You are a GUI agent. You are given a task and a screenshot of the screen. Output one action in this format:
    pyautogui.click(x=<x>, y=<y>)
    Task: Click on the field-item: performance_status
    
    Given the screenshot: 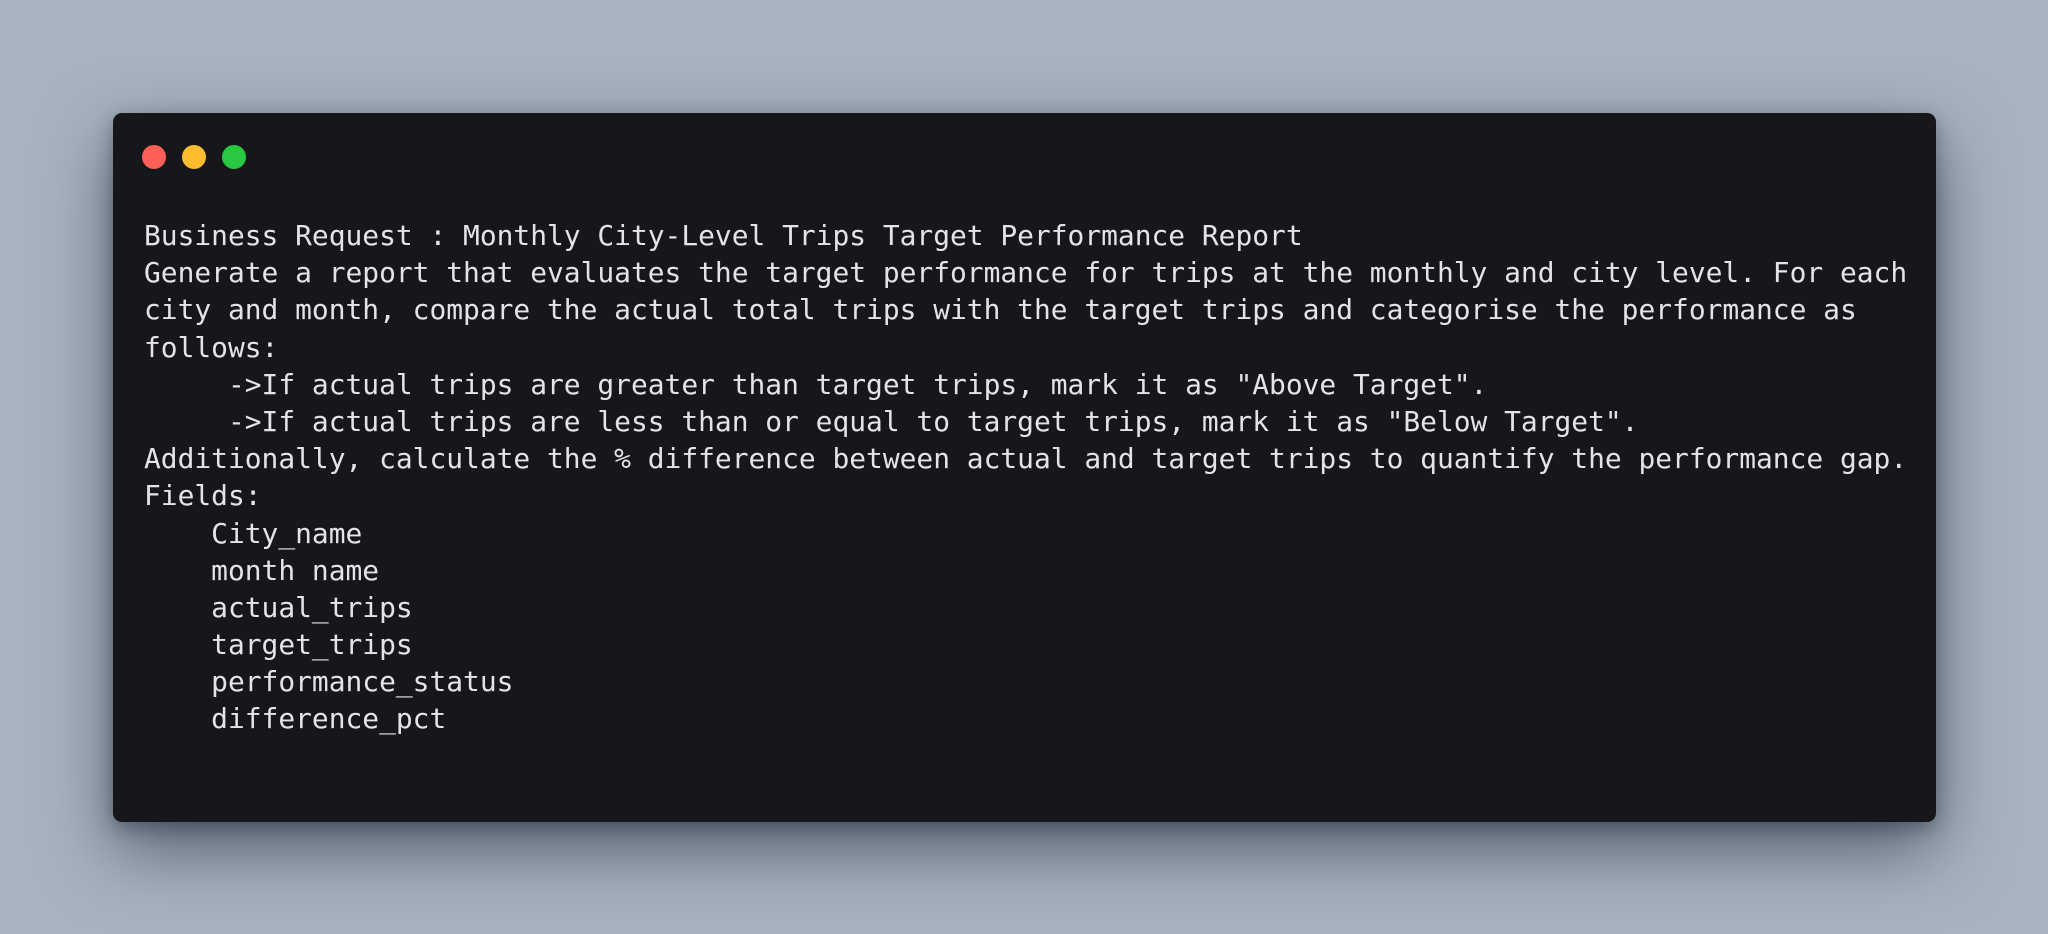 What is the action you would take?
    pyautogui.click(x=329, y=682)
    